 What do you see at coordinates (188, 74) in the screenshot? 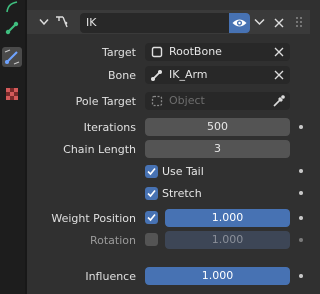
I see `bone-value: IK_Arm` at bounding box center [188, 74].